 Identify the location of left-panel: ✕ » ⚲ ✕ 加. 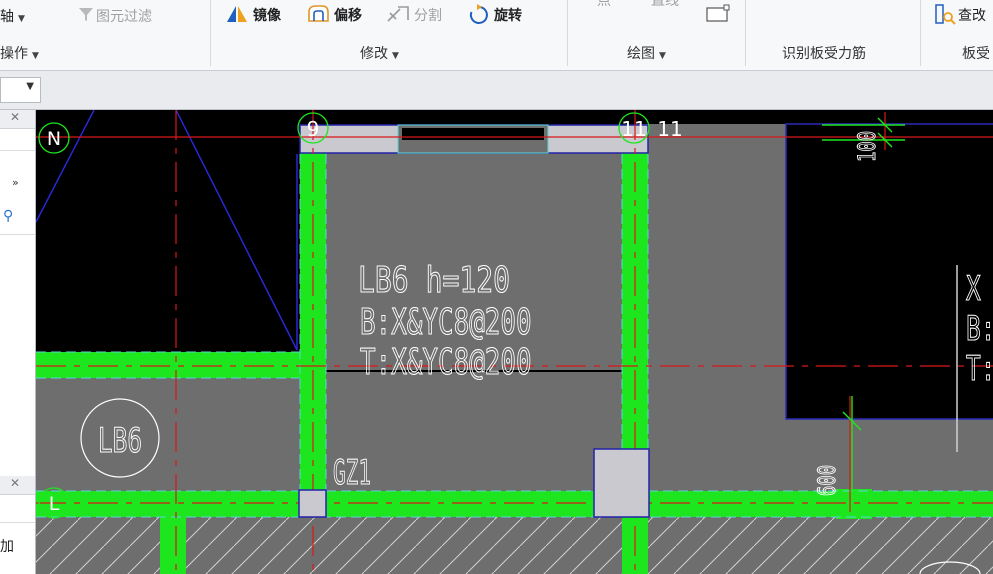
(18, 342).